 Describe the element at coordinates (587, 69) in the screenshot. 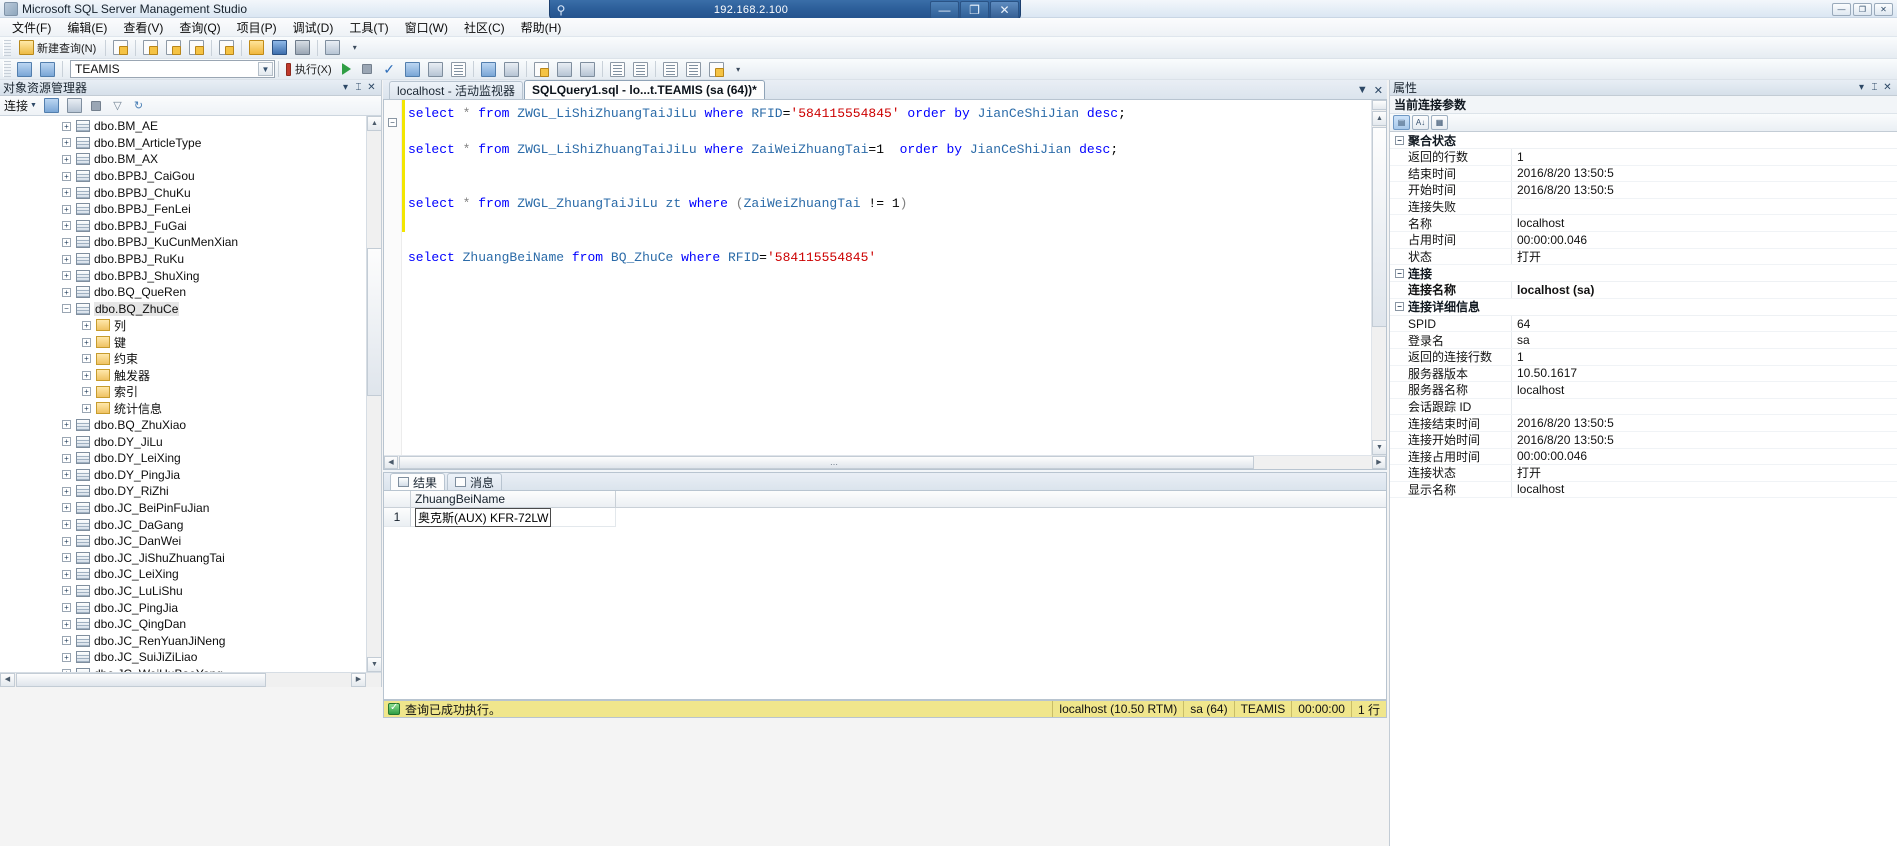

I see `uncomment-button` at that location.